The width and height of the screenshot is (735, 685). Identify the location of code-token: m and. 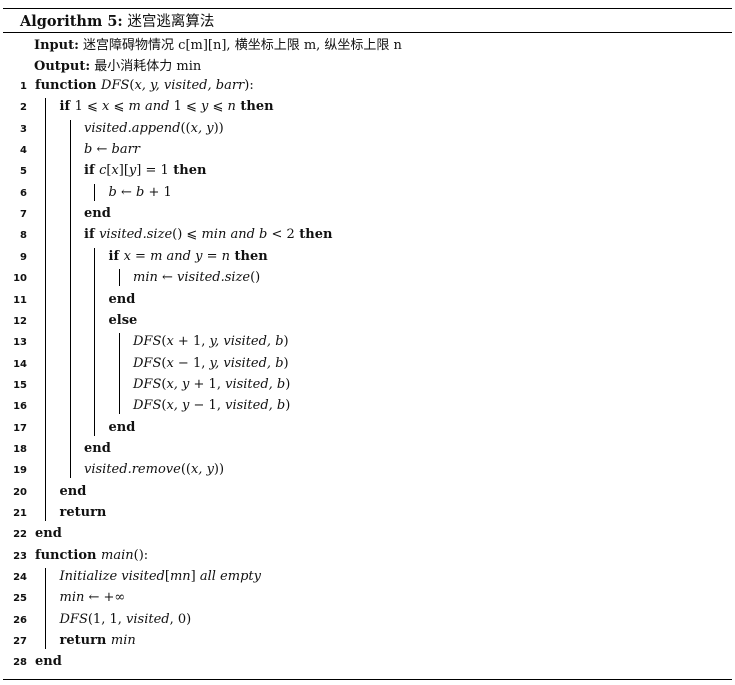
(151, 107).